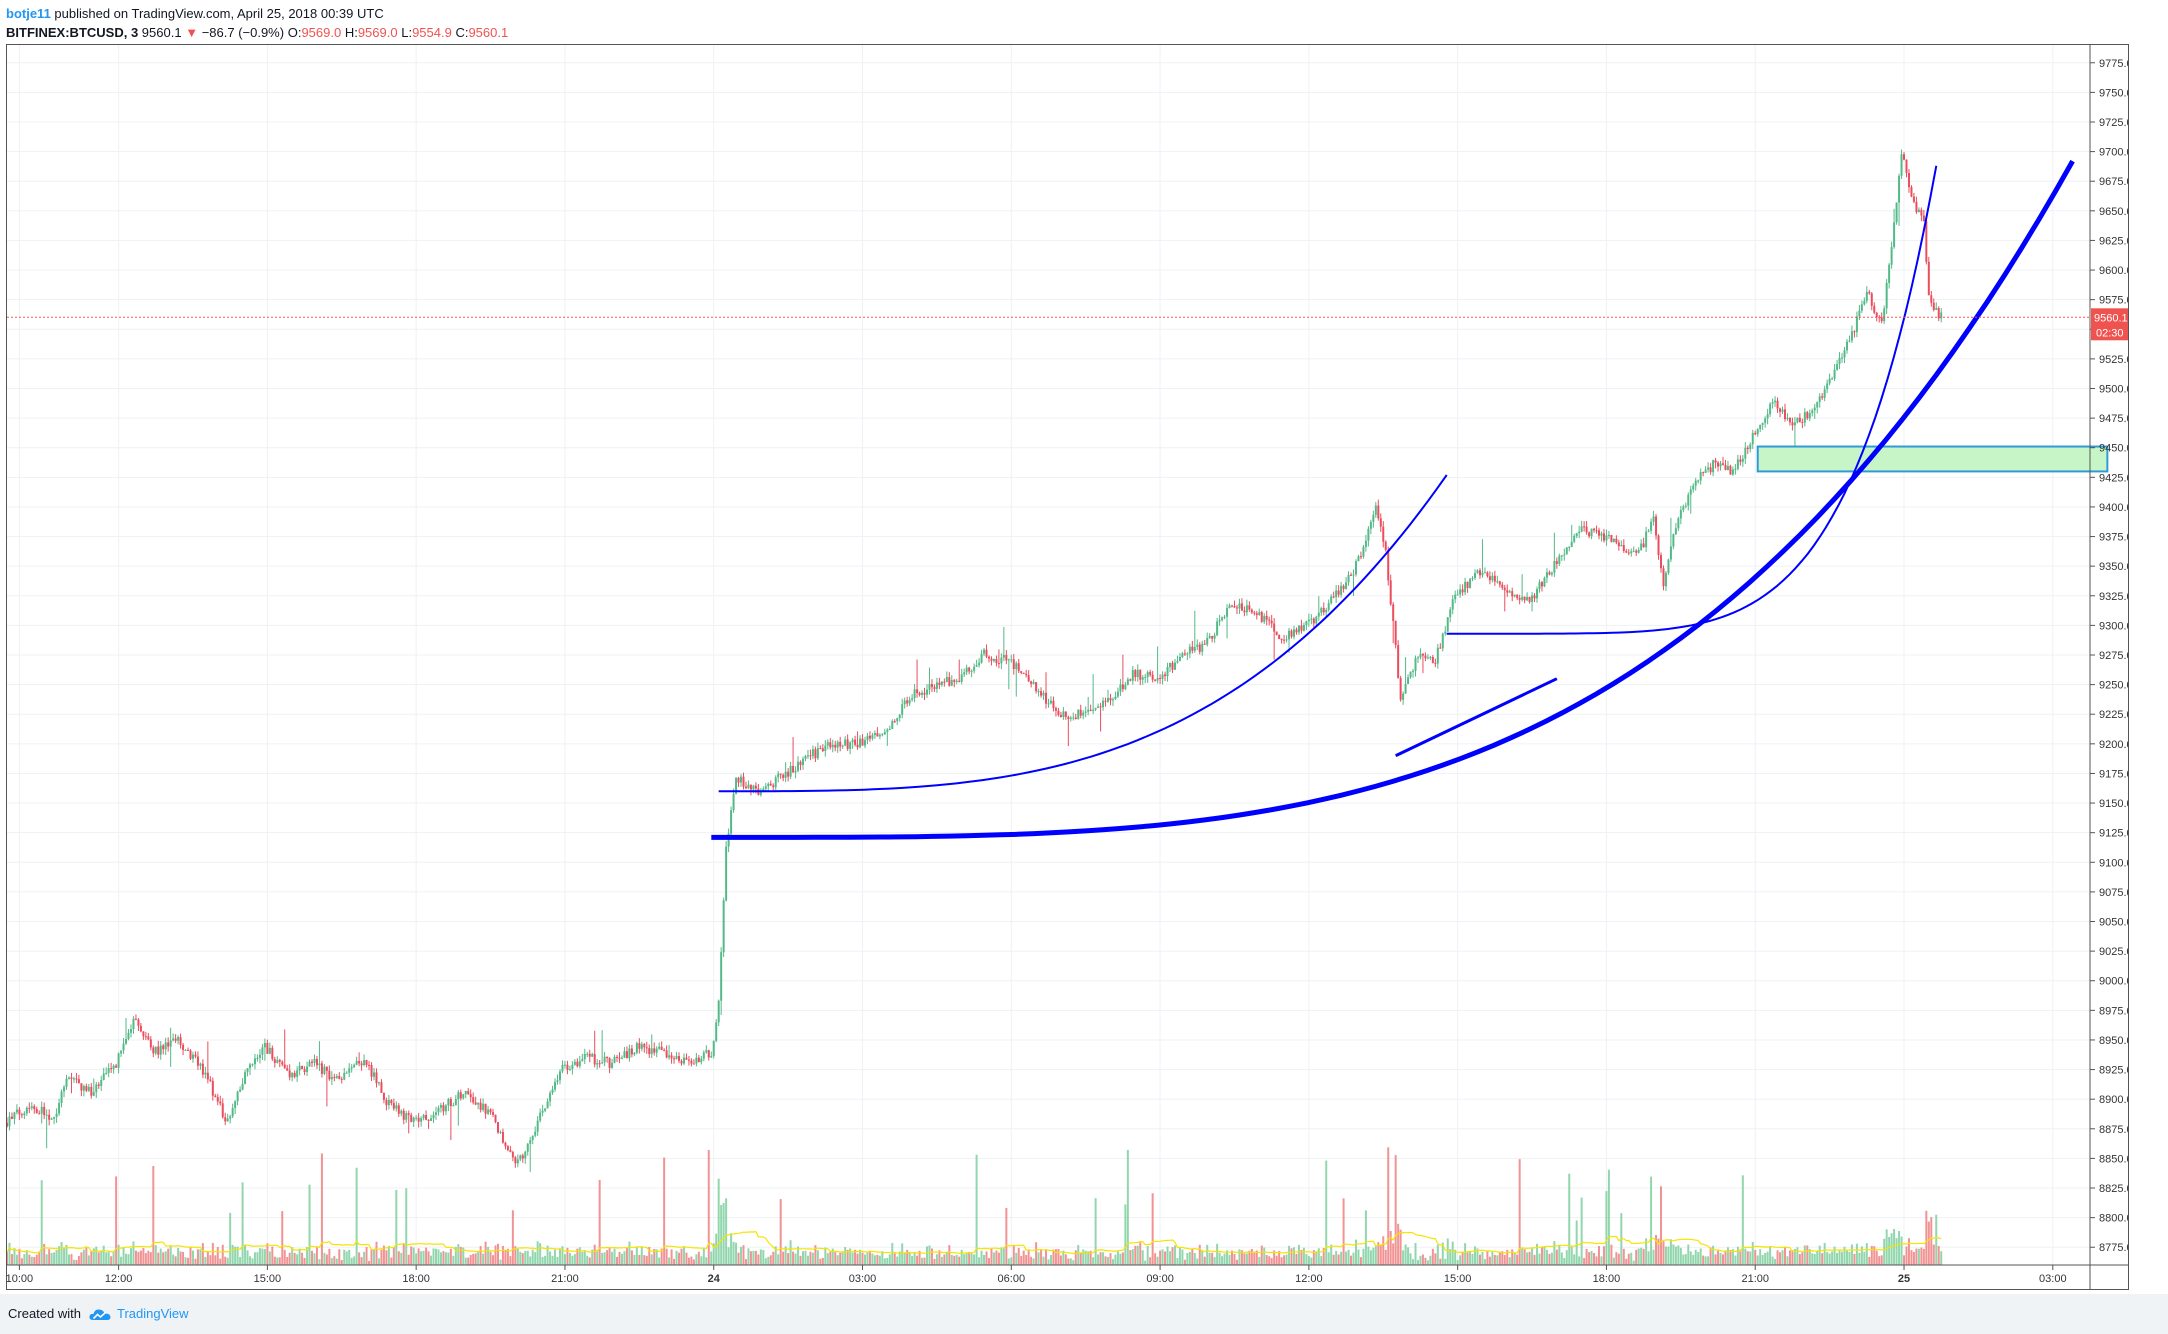 Image resolution: width=2168 pixels, height=1334 pixels. What do you see at coordinates (2113, 923) in the screenshot?
I see `price-tick-label: 9050.0` at bounding box center [2113, 923].